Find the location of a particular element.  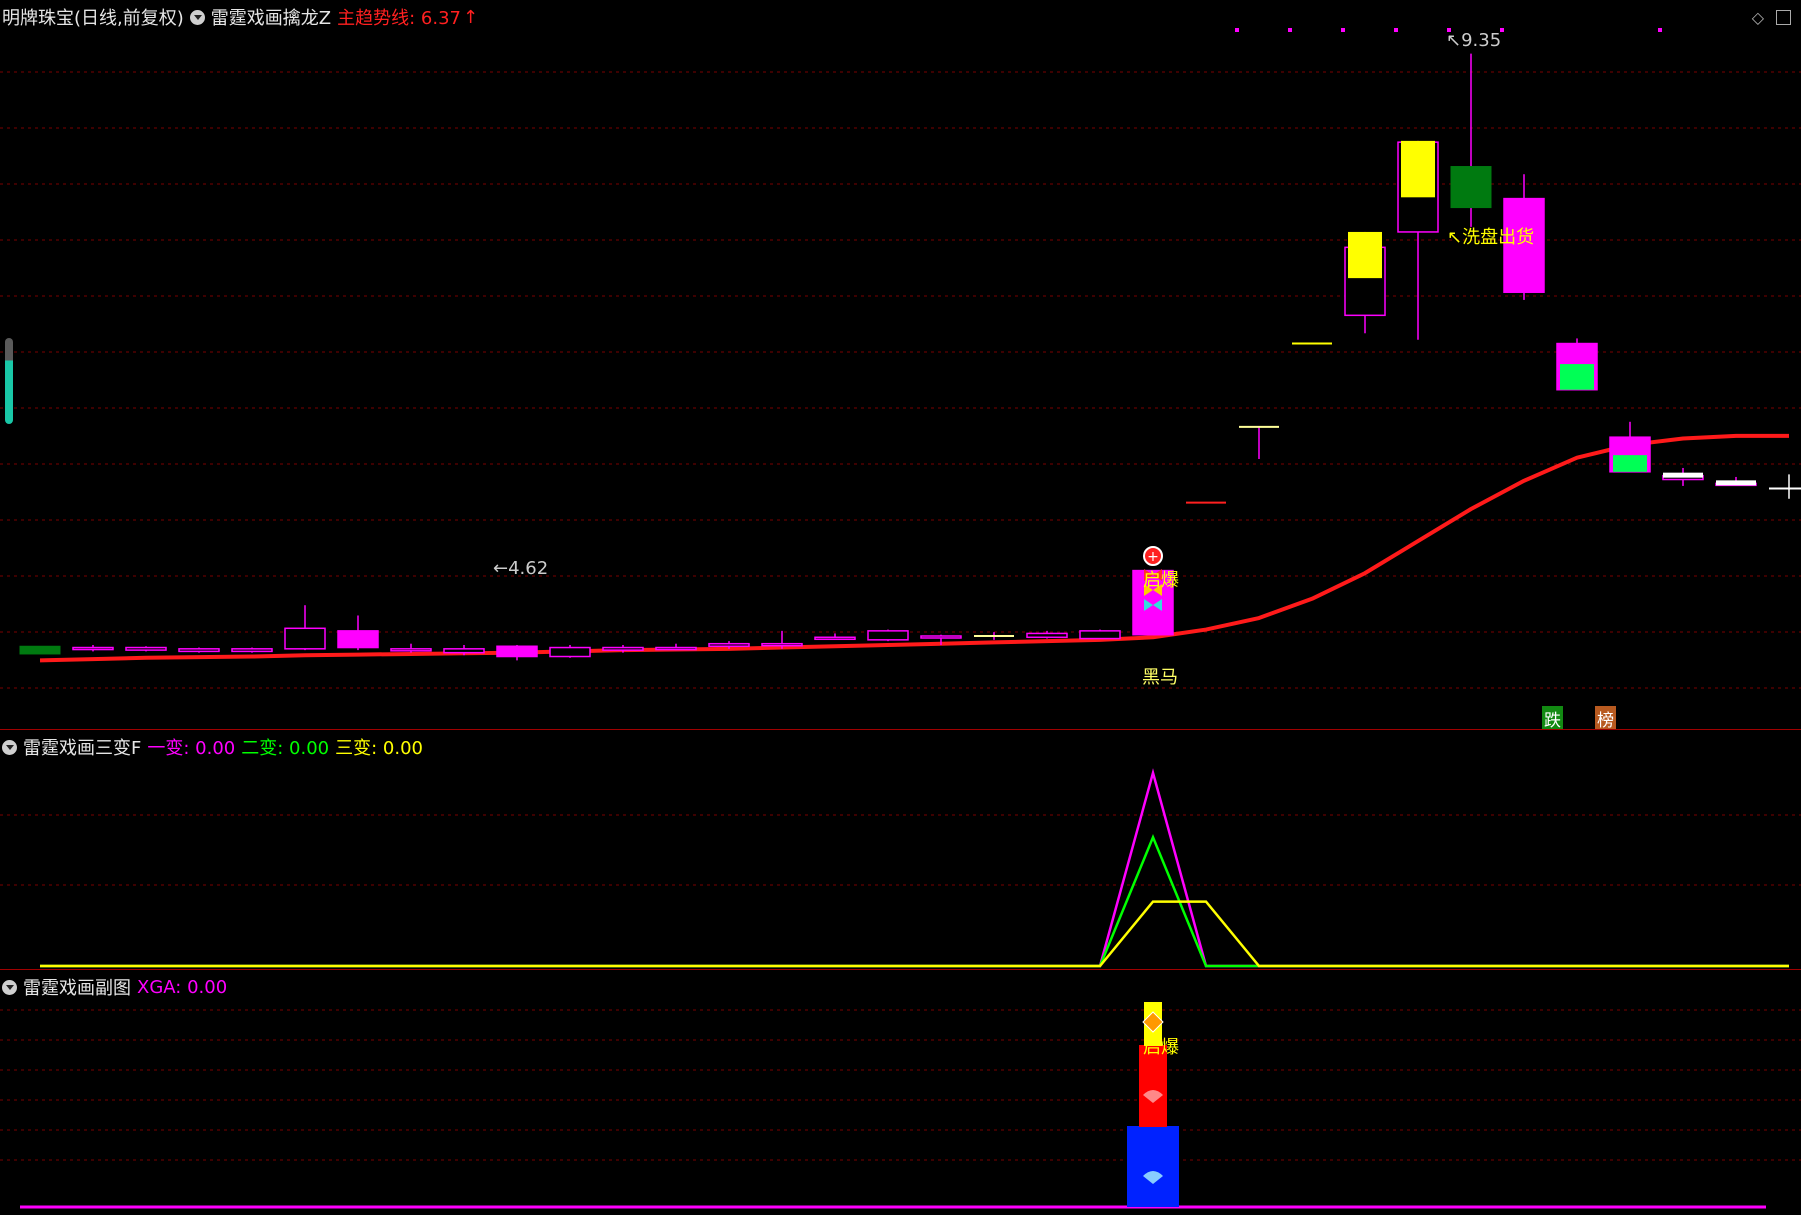

stock-title: 明牌珠宝(日线,前复权) is located at coordinates (93, 17).